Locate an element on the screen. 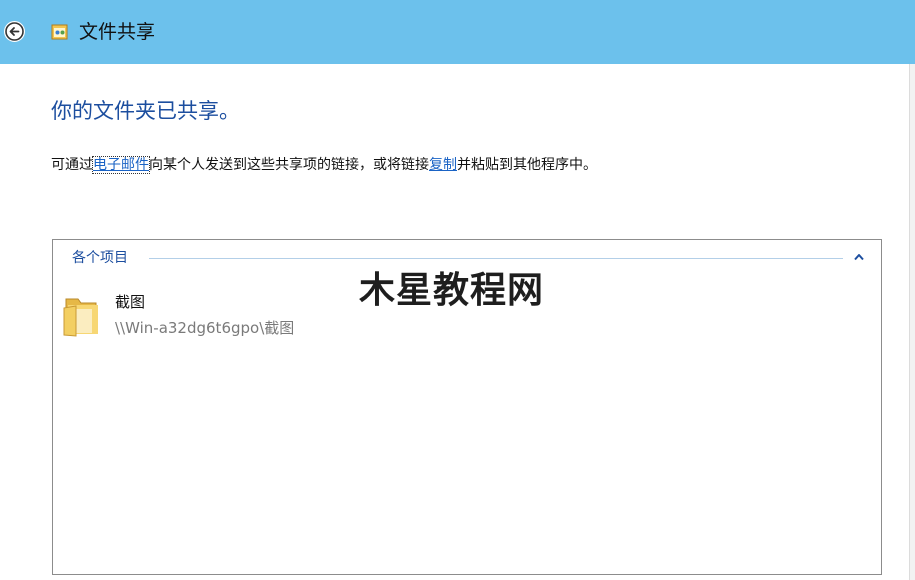 Image resolution: width=915 pixels, height=580 pixels. email-link: 电子邮件 is located at coordinates (121, 165).